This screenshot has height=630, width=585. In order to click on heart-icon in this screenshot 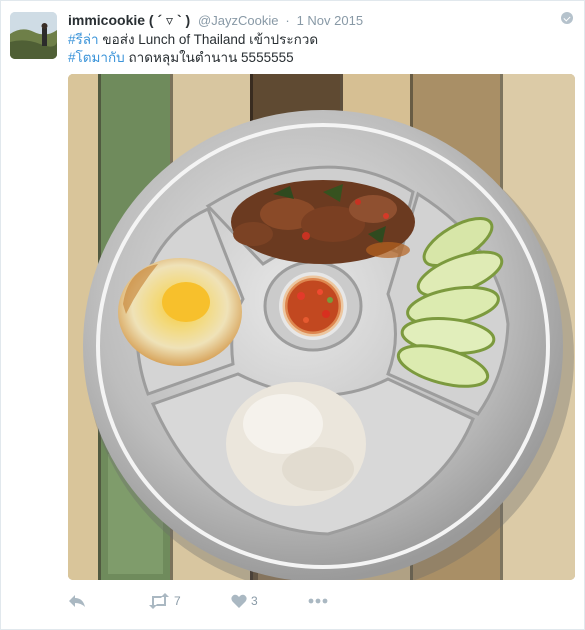, I will do `click(239, 601)`.